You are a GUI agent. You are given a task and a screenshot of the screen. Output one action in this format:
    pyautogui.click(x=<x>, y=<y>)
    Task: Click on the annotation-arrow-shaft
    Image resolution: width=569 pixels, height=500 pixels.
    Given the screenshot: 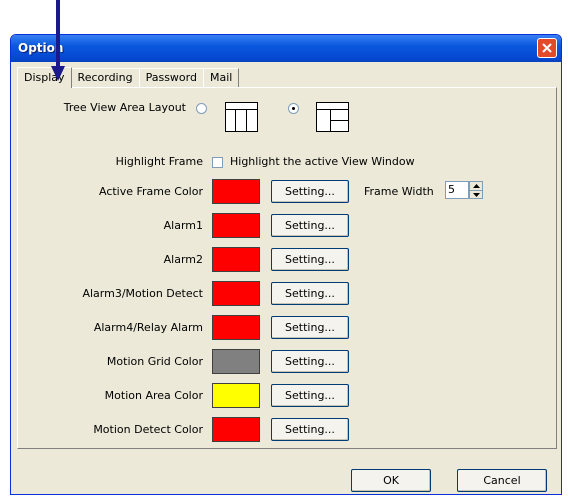 What is the action you would take?
    pyautogui.click(x=58, y=35)
    